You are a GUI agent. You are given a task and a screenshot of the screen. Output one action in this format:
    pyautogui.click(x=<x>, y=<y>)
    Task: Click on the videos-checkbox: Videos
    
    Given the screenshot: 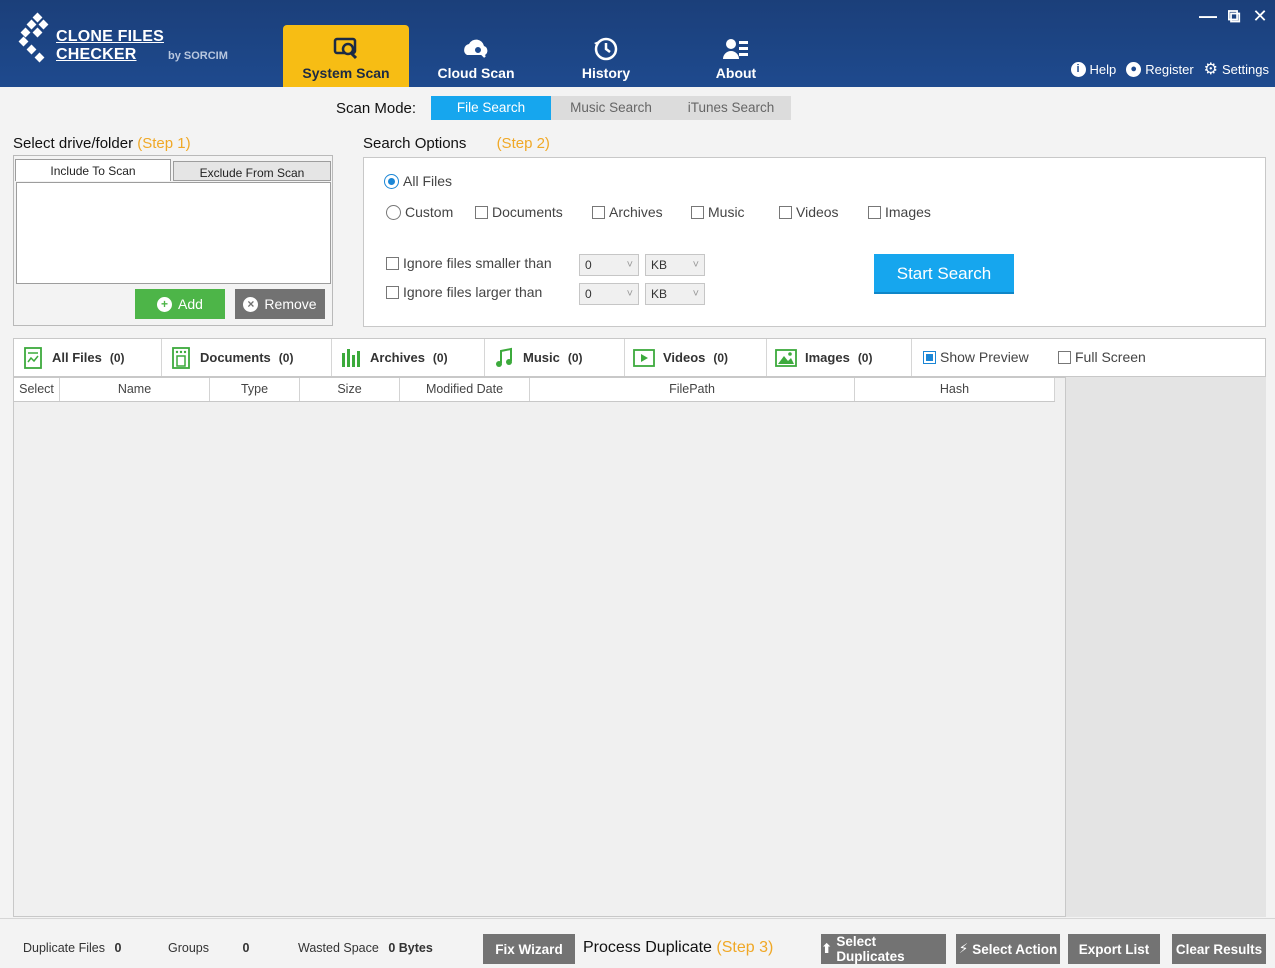 What is the action you would take?
    pyautogui.click(x=809, y=212)
    